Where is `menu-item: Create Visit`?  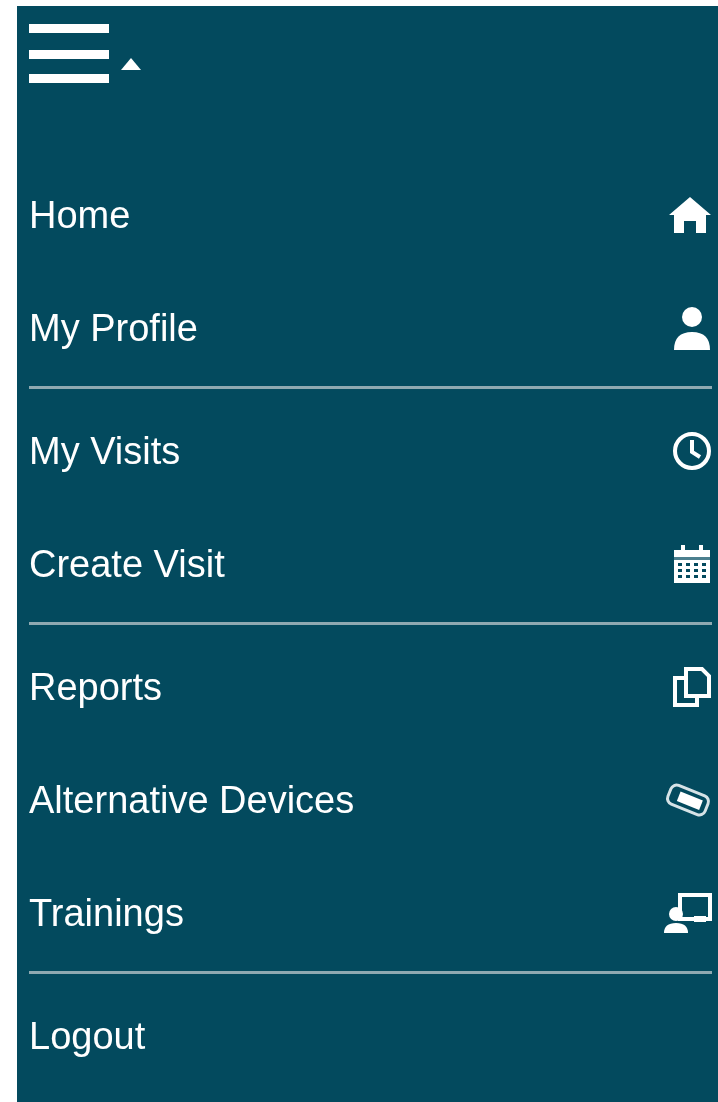 menu-item: Create Visit is located at coordinates (370, 564).